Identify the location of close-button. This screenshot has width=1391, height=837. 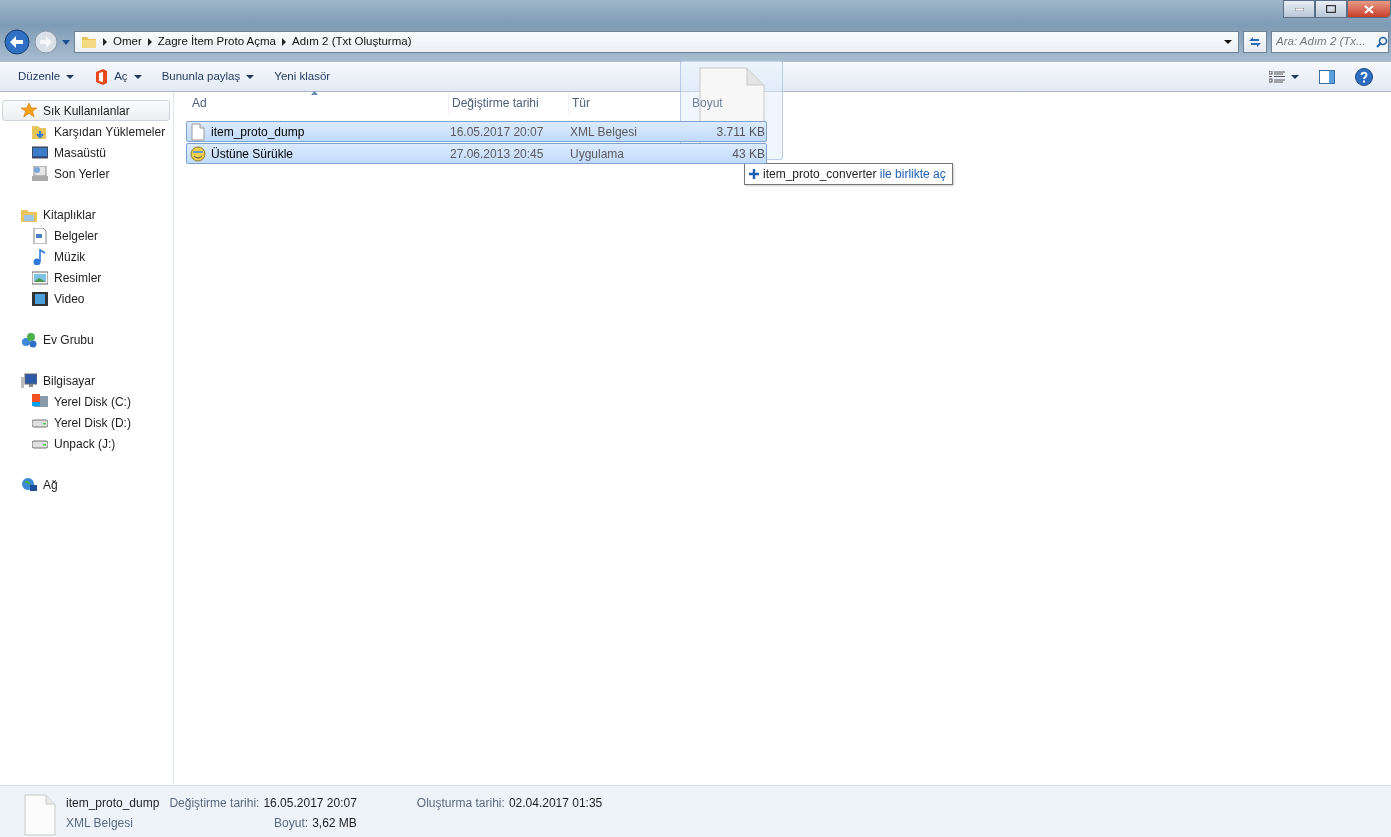
(1369, 9).